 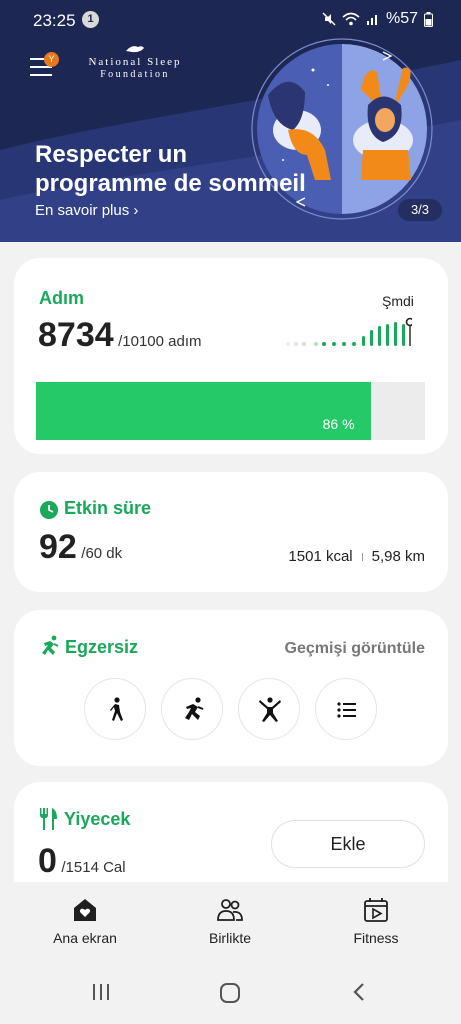 I want to click on nav-home-label: Ana ekran, so click(x=85, y=938).